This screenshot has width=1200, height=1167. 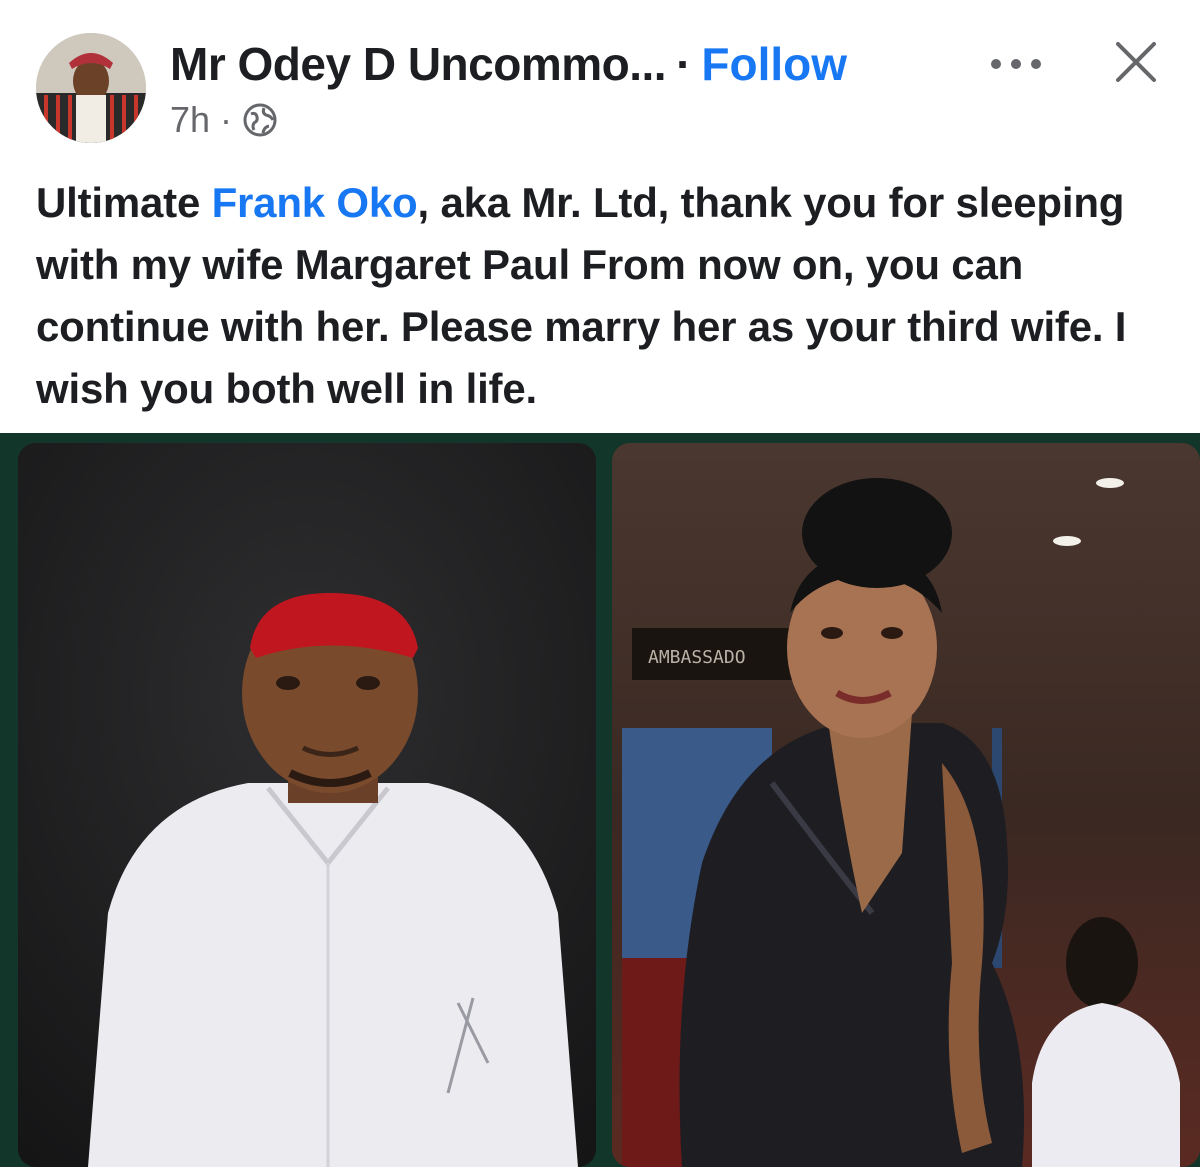 I want to click on avatar, so click(x=91, y=88).